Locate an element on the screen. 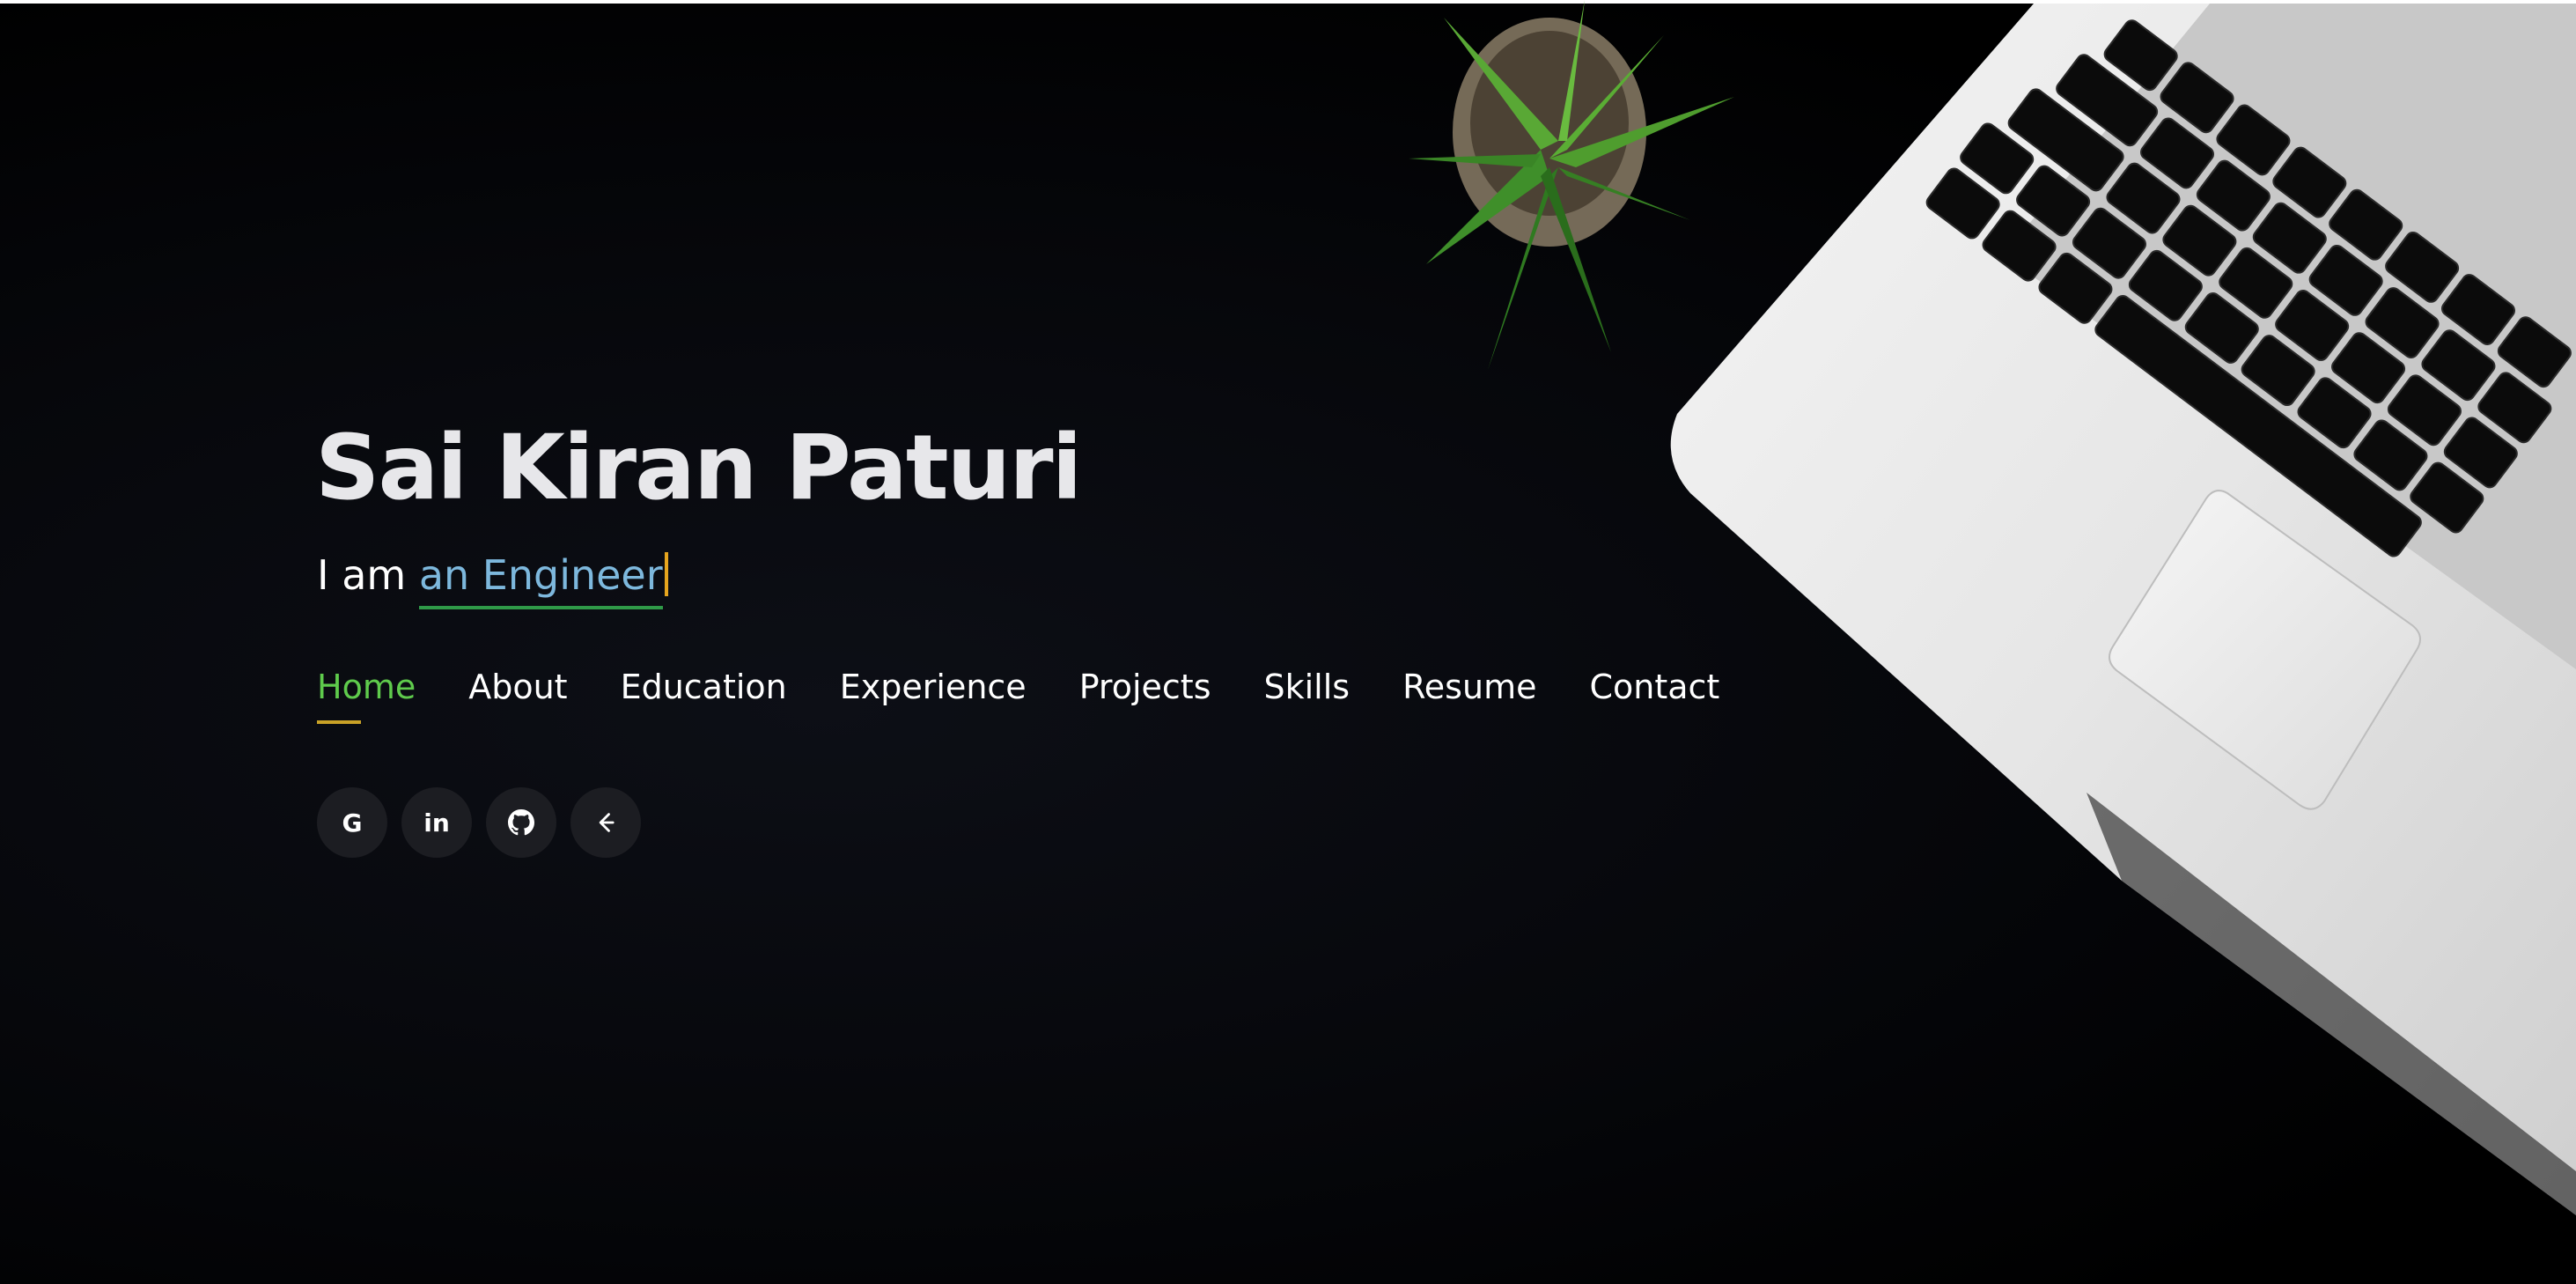 This screenshot has width=2576, height=1284. nav-link-home: Home is located at coordinates (367, 696).